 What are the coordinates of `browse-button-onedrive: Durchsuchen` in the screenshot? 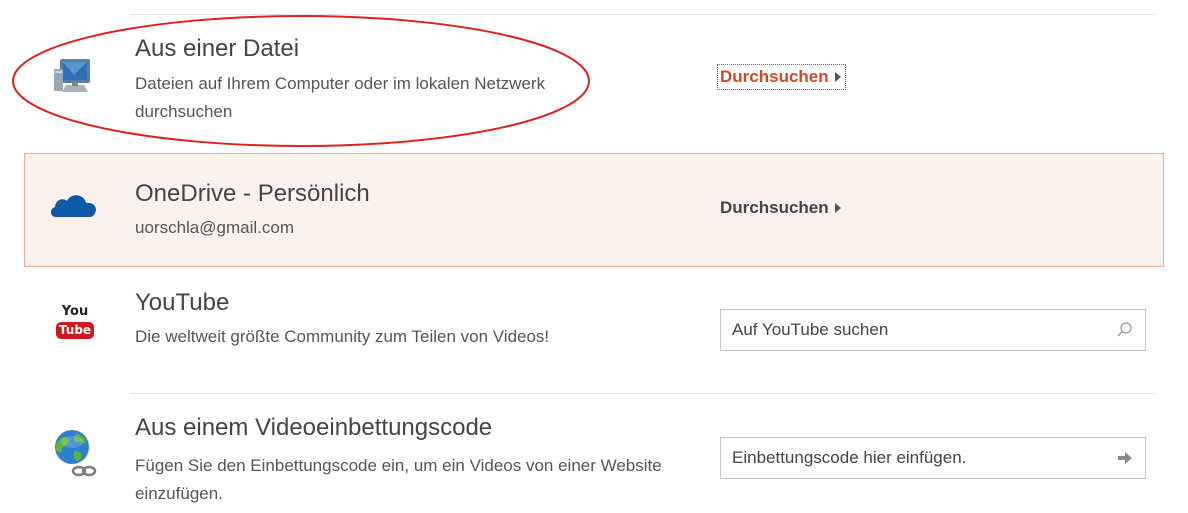 It's located at (780, 208).